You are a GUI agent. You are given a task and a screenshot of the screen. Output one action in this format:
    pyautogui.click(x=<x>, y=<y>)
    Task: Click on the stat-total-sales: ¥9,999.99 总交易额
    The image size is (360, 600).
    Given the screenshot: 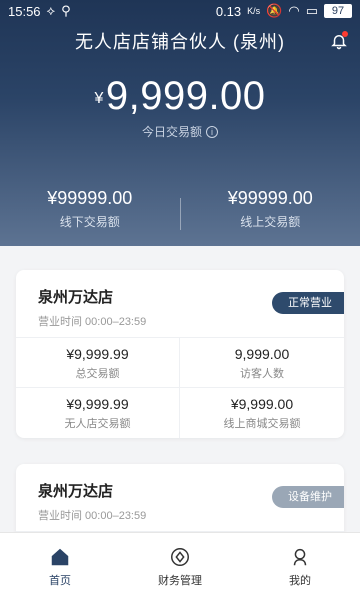 What is the action you would take?
    pyautogui.click(x=98, y=363)
    